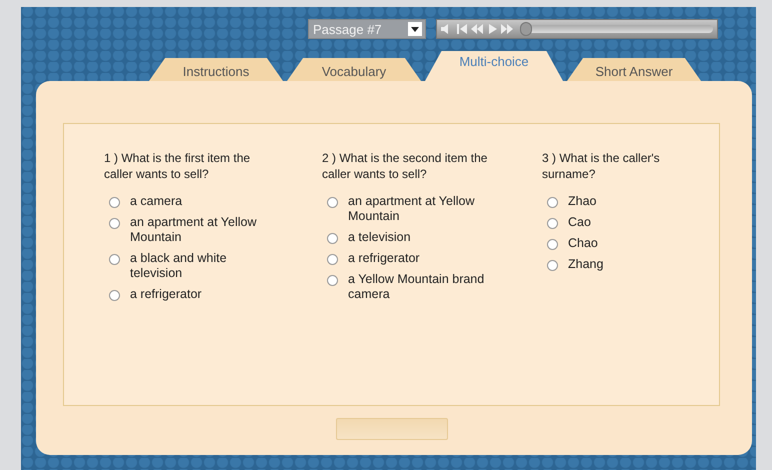 This screenshot has height=470, width=772. Describe the element at coordinates (477, 29) in the screenshot. I see `rewind-icon` at that location.